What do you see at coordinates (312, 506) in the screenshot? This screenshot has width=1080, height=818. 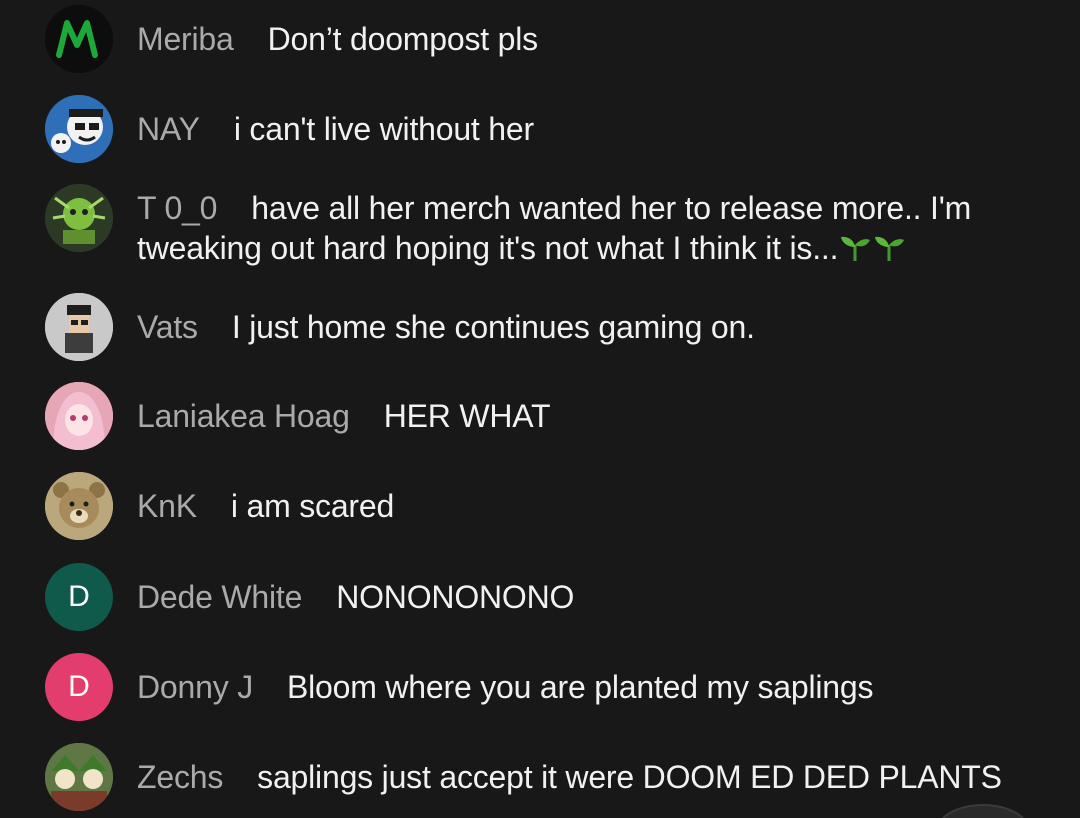 I see `message-body: i am scared` at bounding box center [312, 506].